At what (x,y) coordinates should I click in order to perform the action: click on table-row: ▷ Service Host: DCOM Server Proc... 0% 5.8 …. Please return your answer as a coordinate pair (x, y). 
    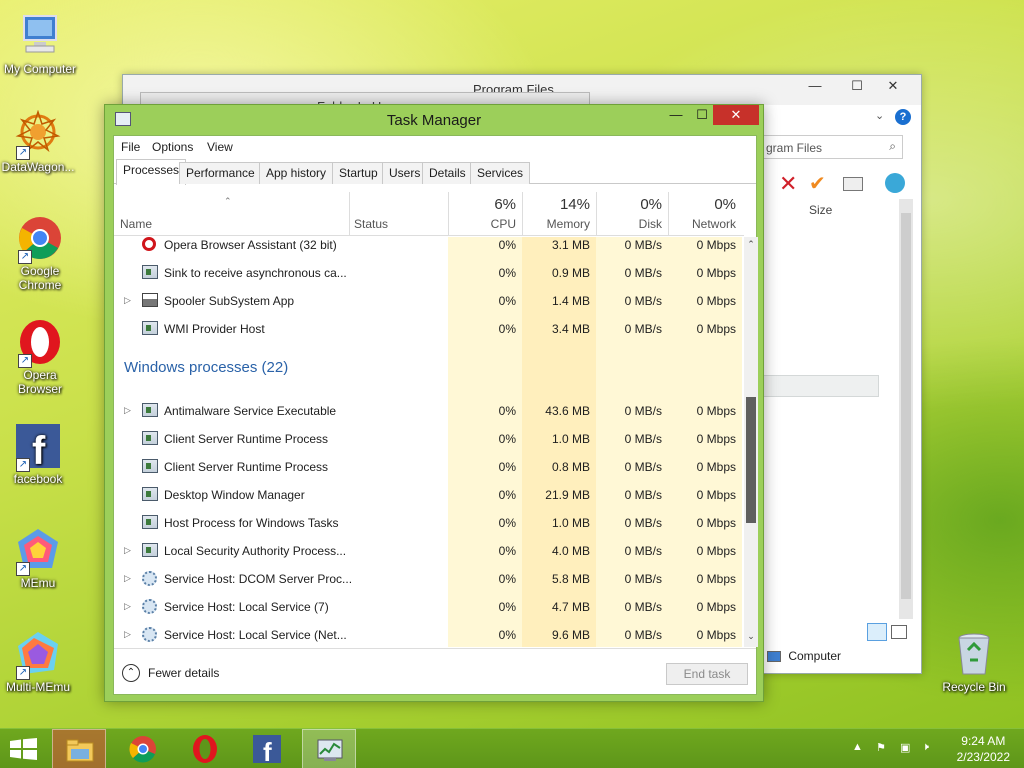
    Looking at the image, I should click on (429, 579).